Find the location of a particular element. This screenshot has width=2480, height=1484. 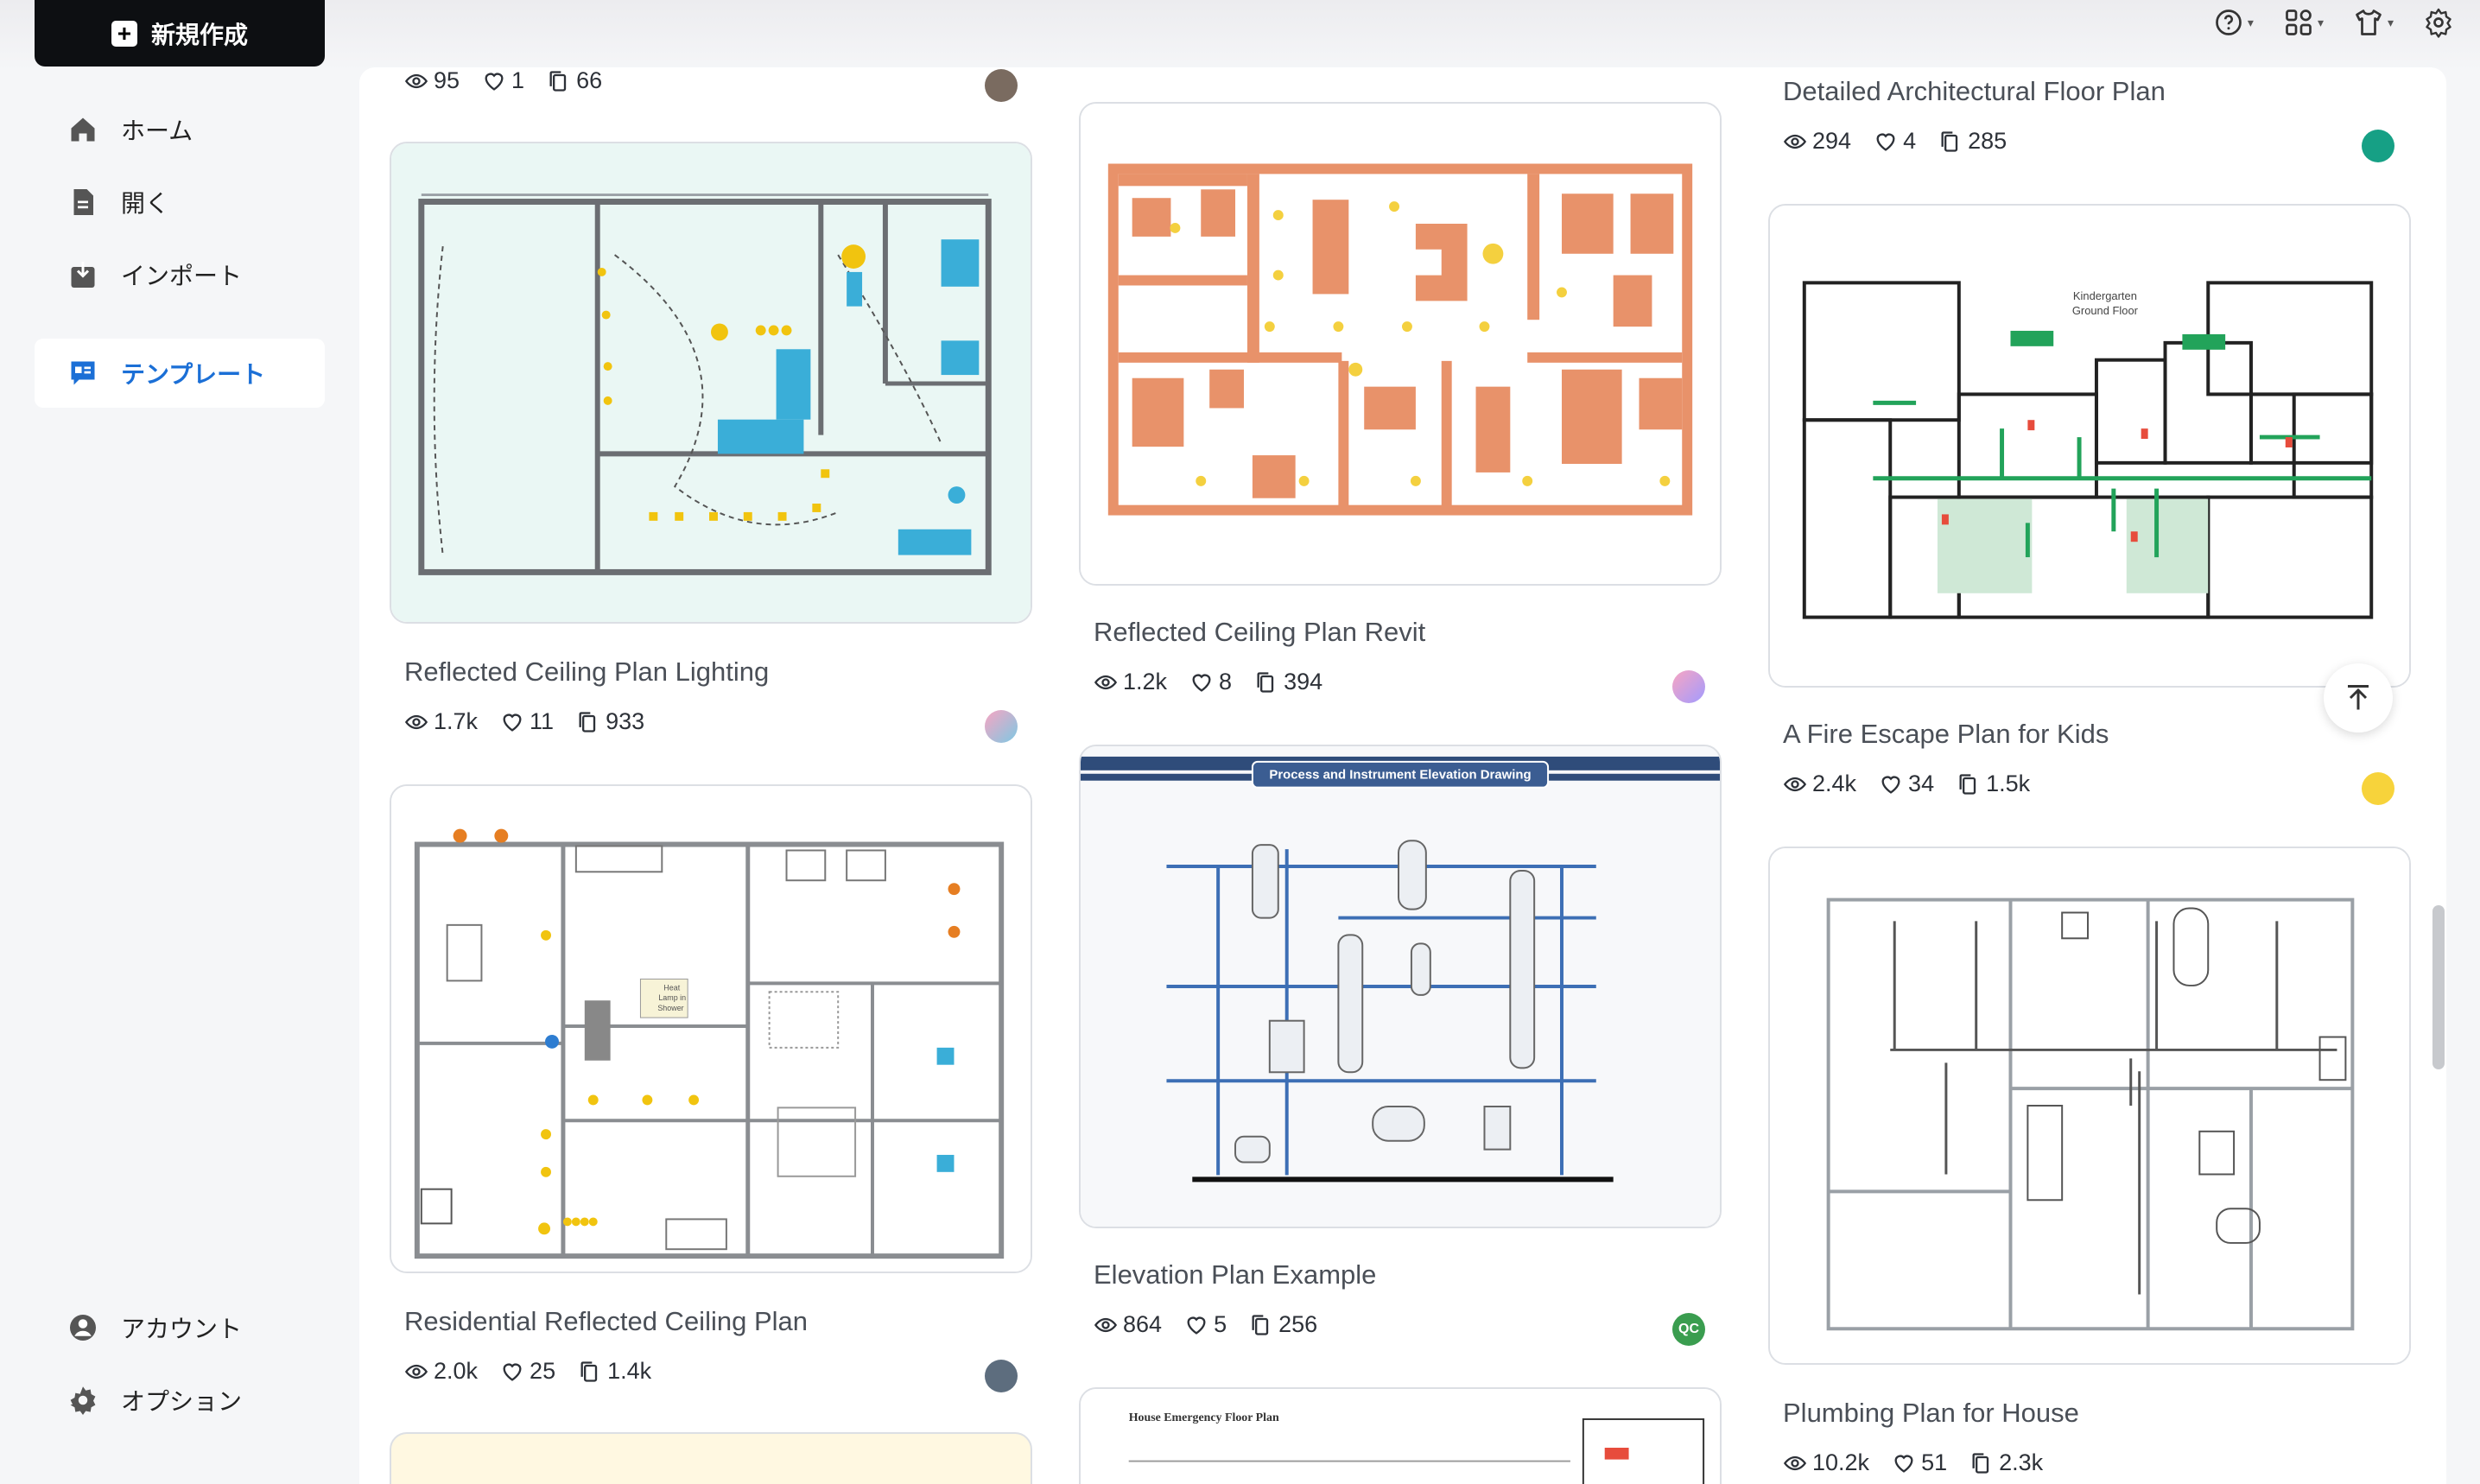

template-stats: 95 1 66 is located at coordinates (503, 80).